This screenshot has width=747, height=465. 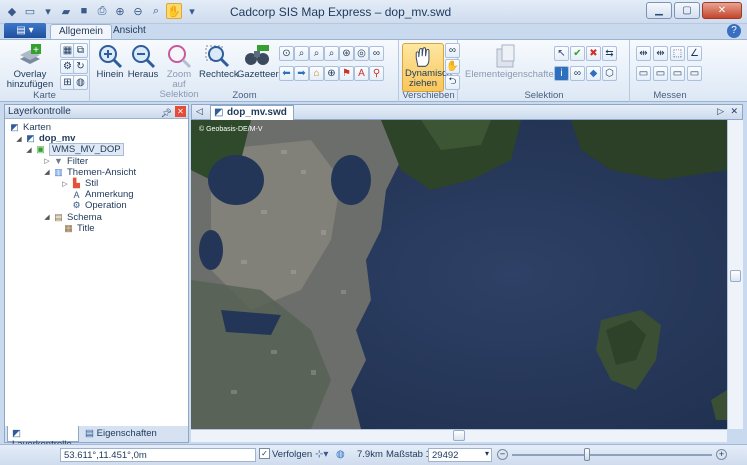 I want to click on tab-list-icon: ▷, so click(x=720, y=111).